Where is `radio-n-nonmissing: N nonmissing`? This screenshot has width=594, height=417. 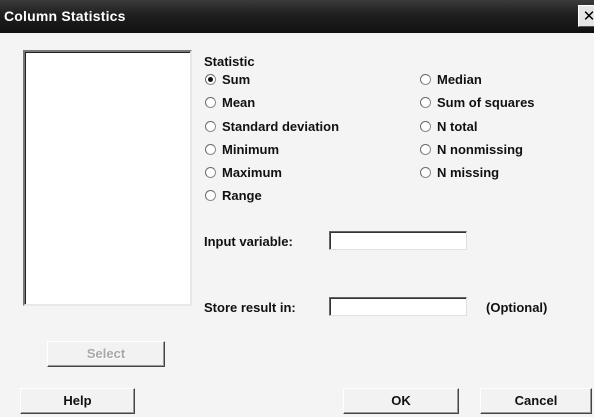
radio-n-nonmissing: N nonmissing is located at coordinates (471, 149).